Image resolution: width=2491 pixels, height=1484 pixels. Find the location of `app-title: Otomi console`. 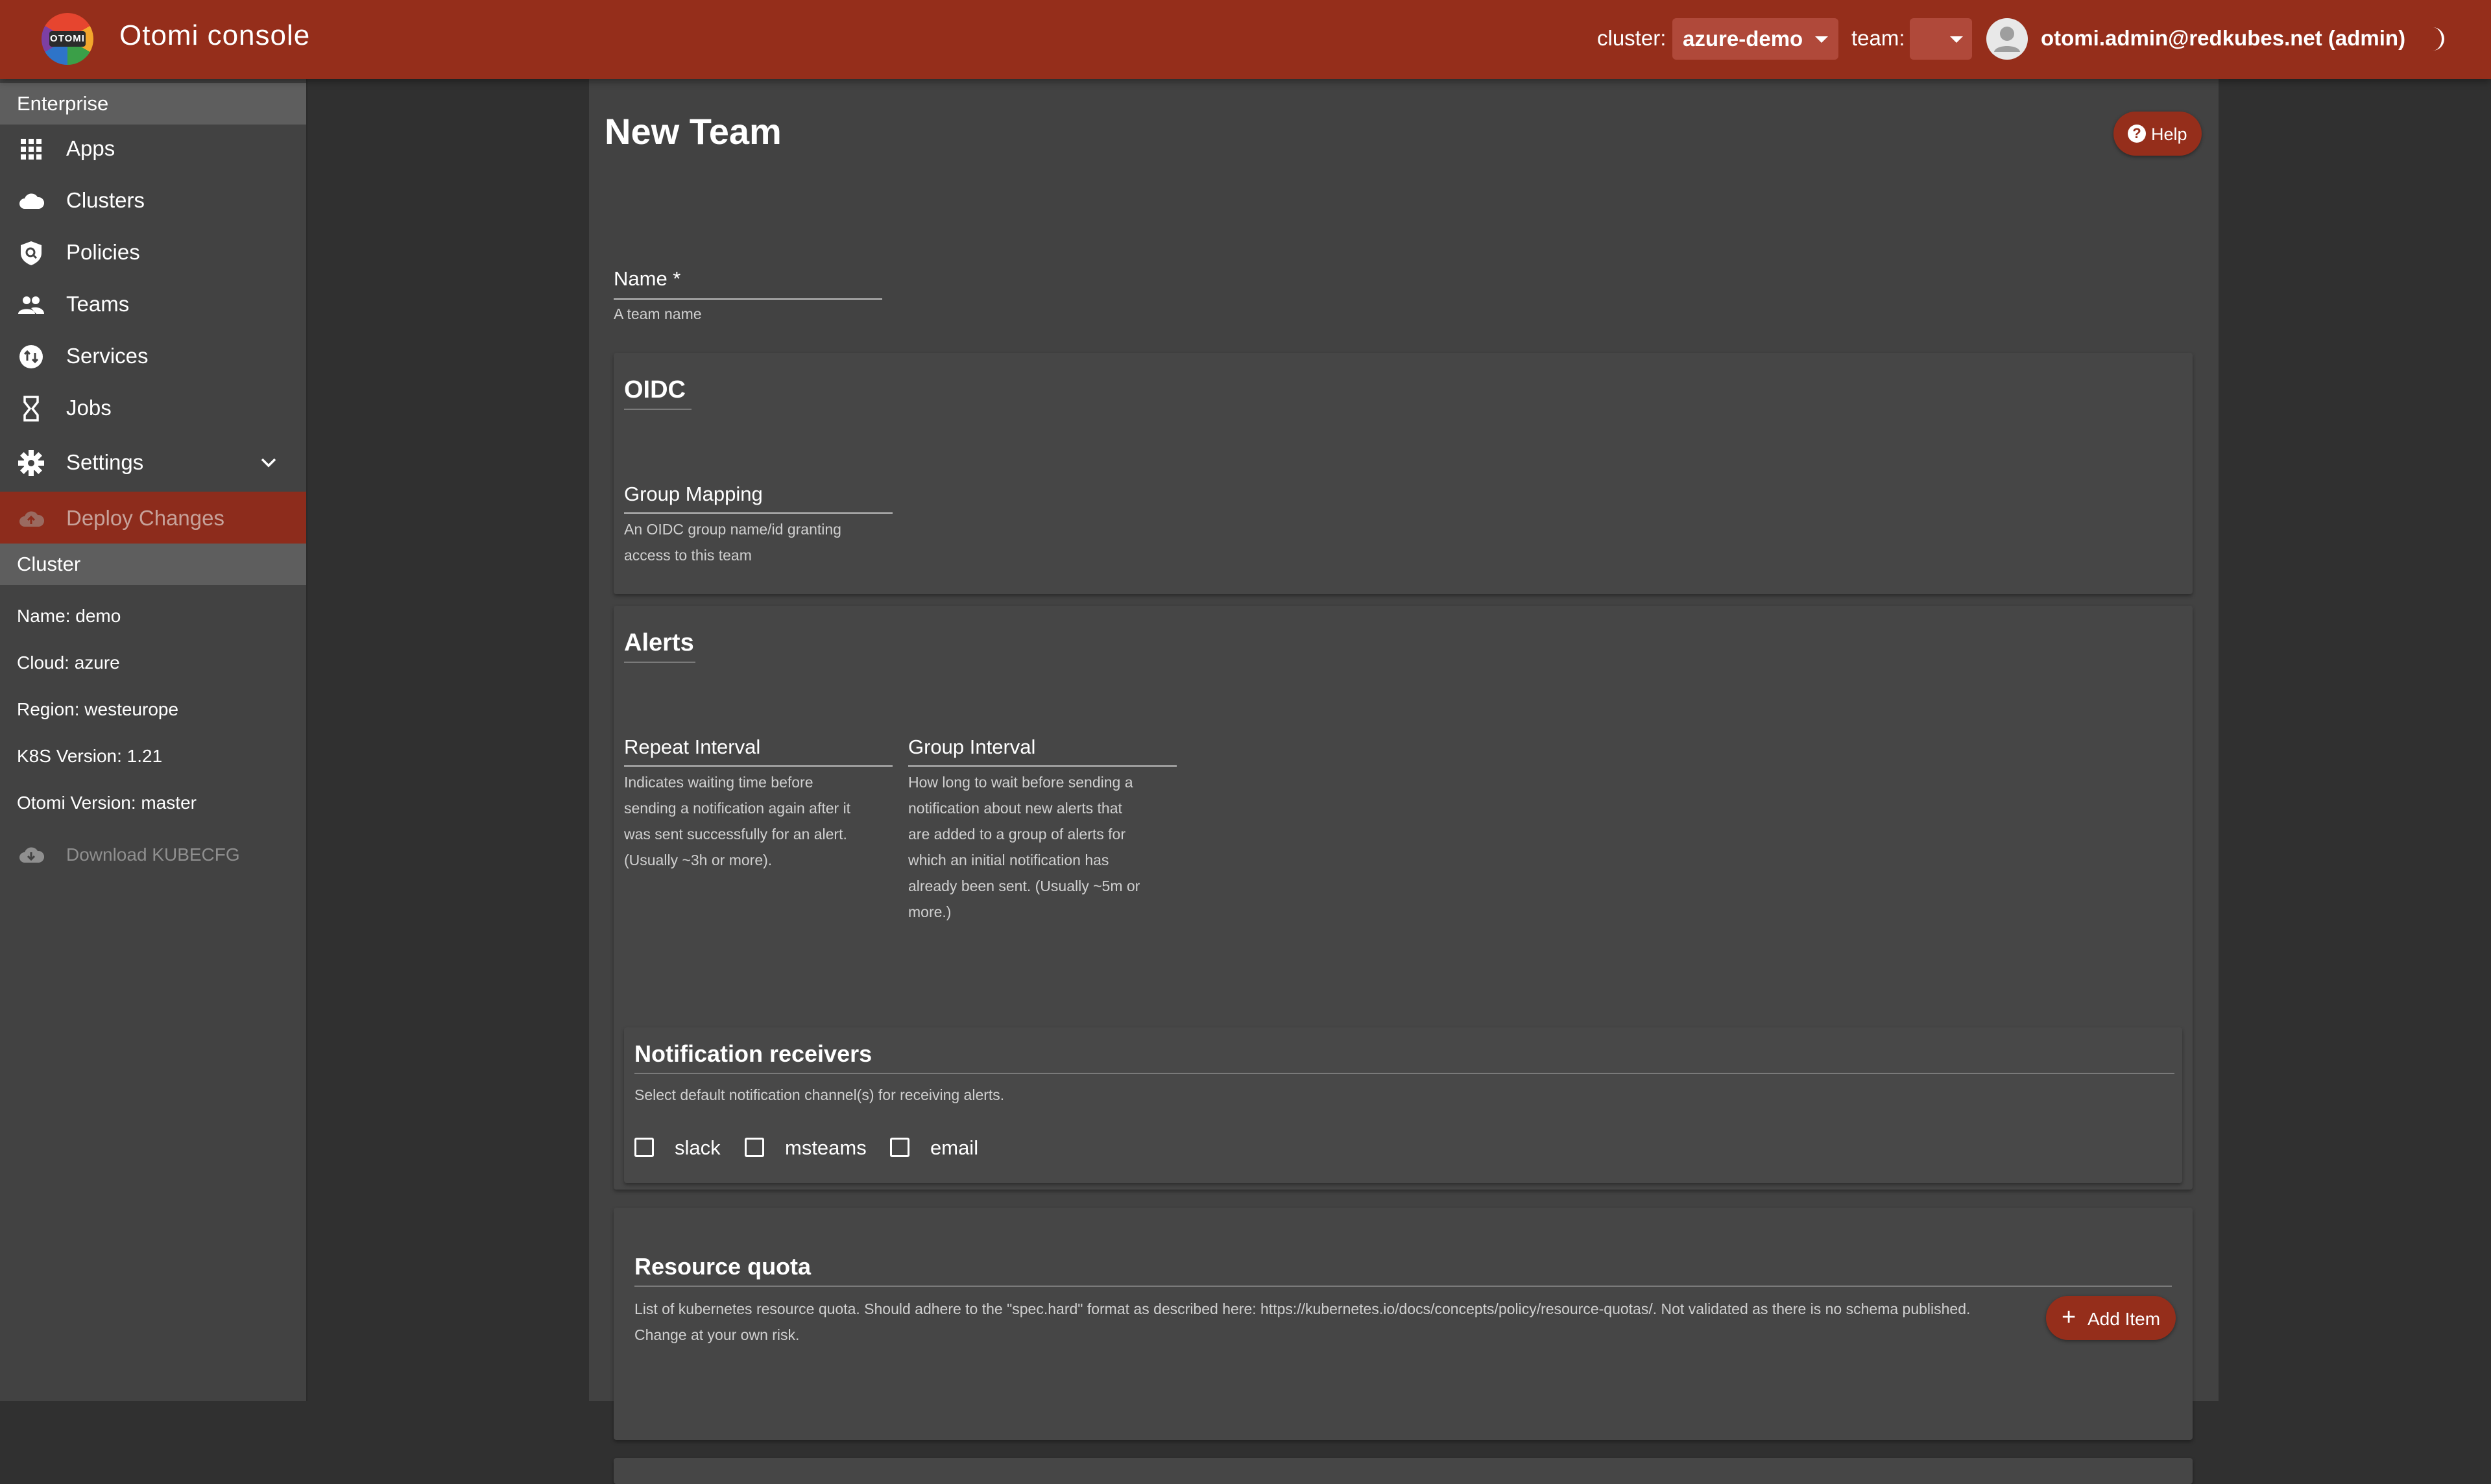

app-title: Otomi console is located at coordinates (215, 35).